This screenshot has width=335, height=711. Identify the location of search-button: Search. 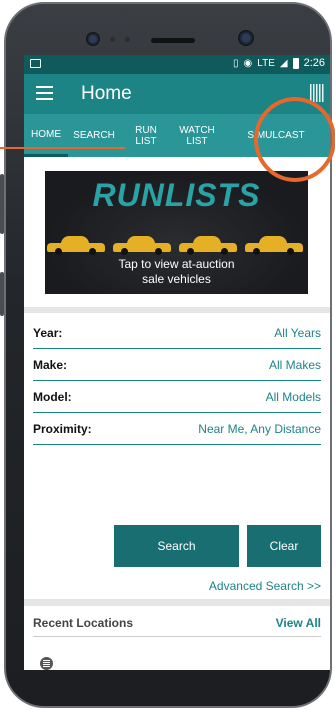
(176, 546).